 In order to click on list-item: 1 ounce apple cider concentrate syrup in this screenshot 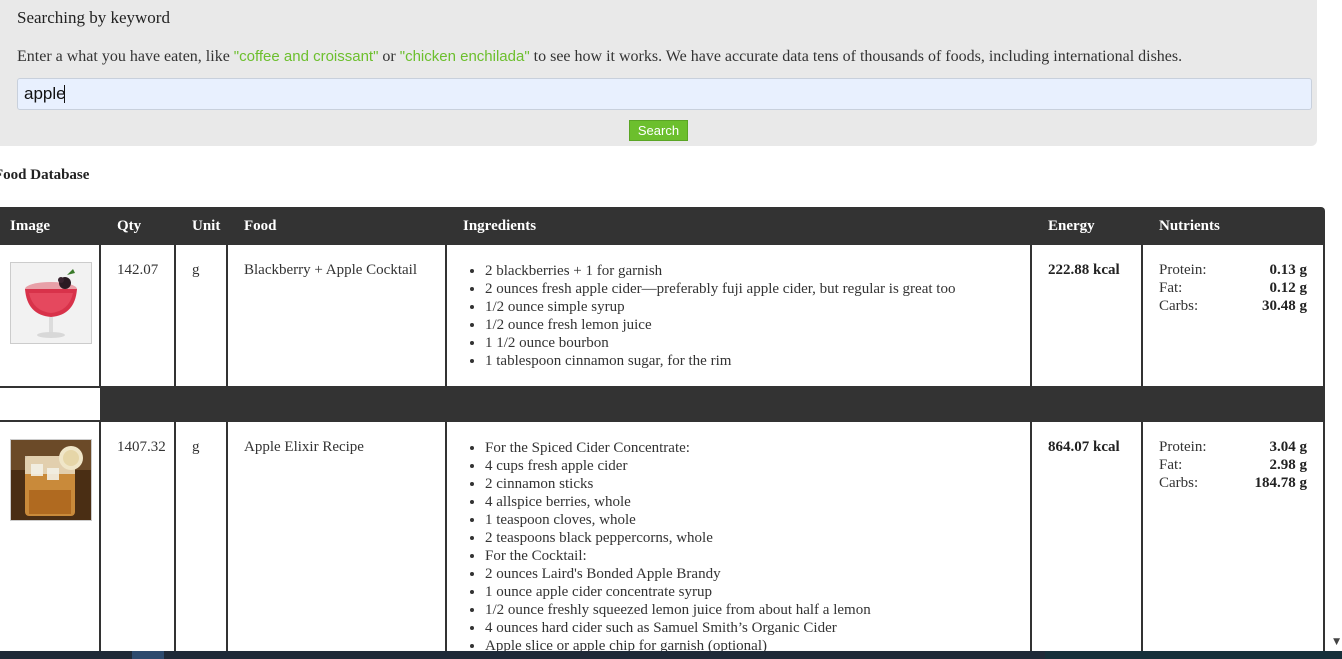, I will do `click(678, 592)`.